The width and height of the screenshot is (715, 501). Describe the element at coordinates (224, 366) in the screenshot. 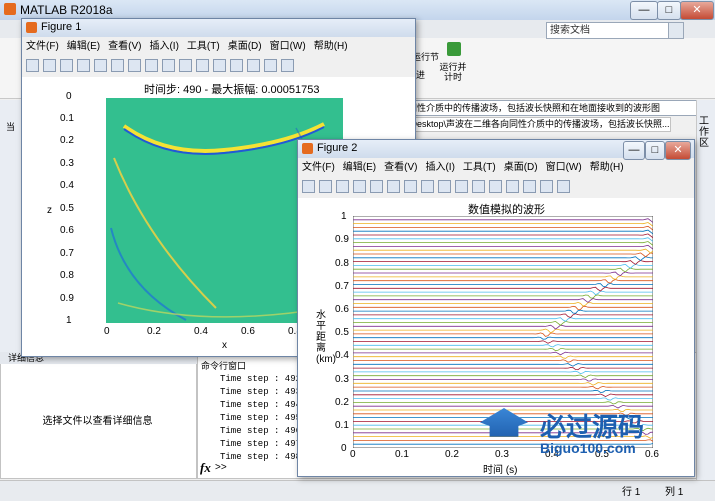

I see `command-window-header: 命令行窗口` at that location.